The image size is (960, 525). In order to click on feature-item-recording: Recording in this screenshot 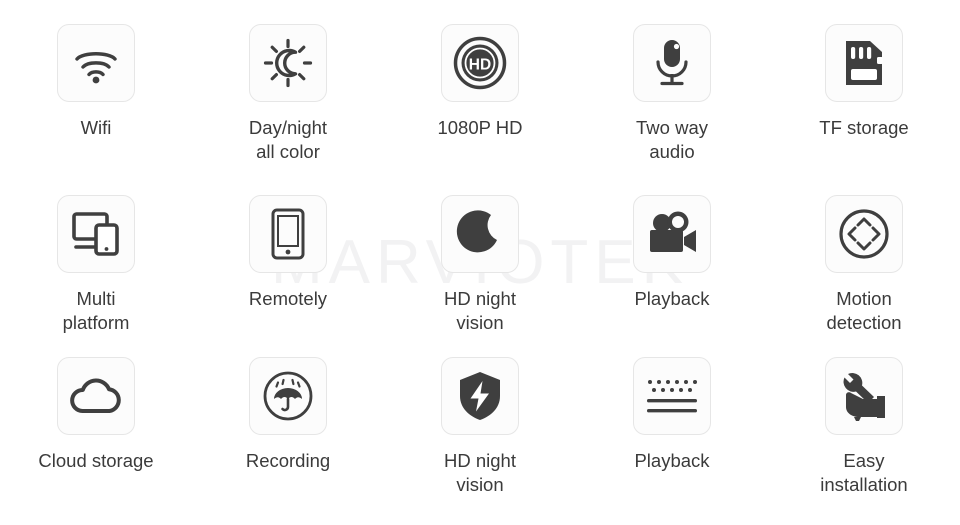, I will do `click(288, 434)`.